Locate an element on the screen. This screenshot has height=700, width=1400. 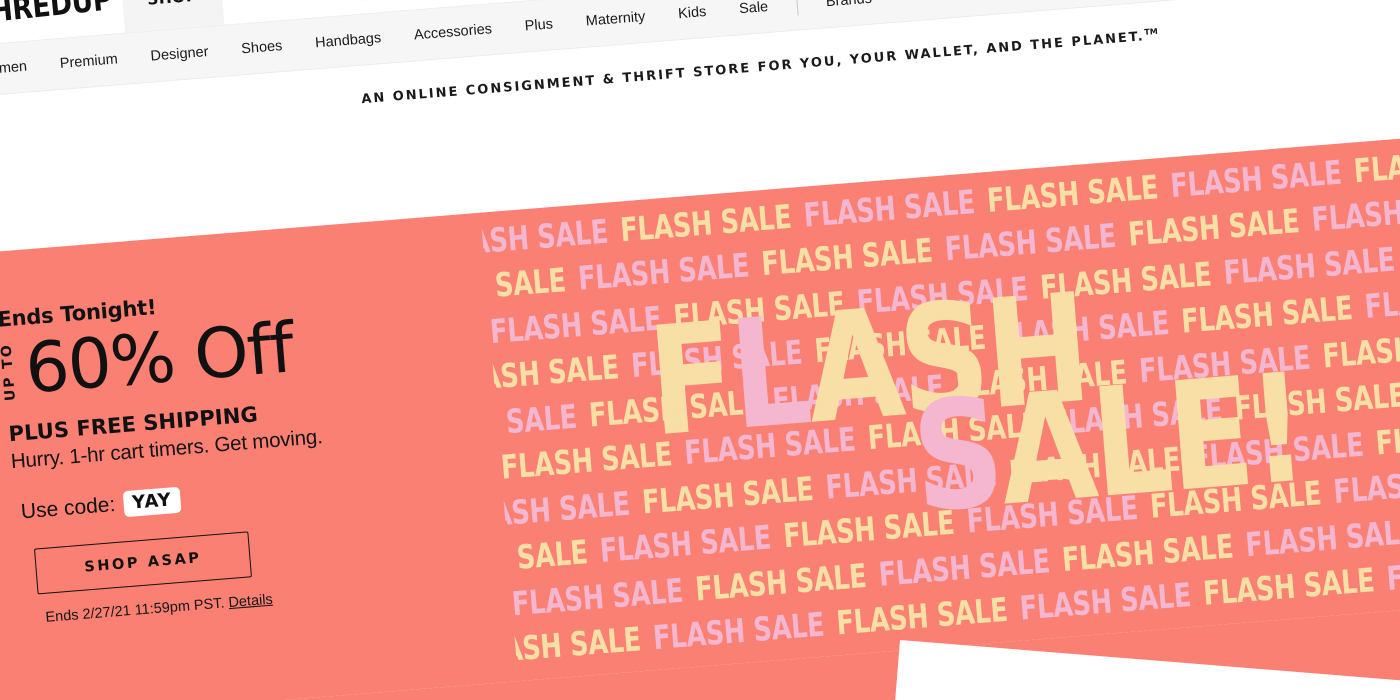
nav-item-accessories: Accessories is located at coordinates (452, 32).